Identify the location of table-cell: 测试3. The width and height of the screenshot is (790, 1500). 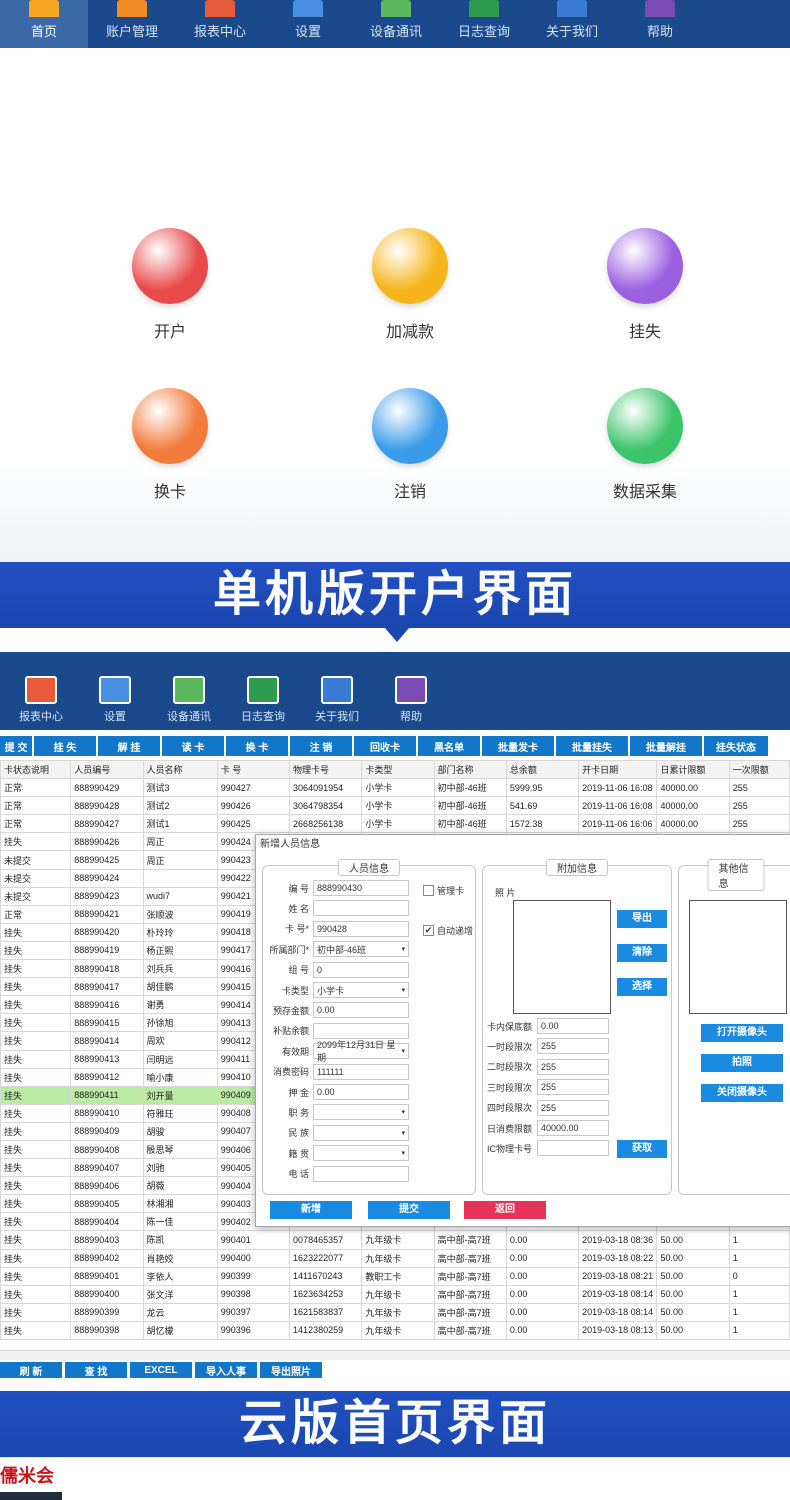
(180, 788).